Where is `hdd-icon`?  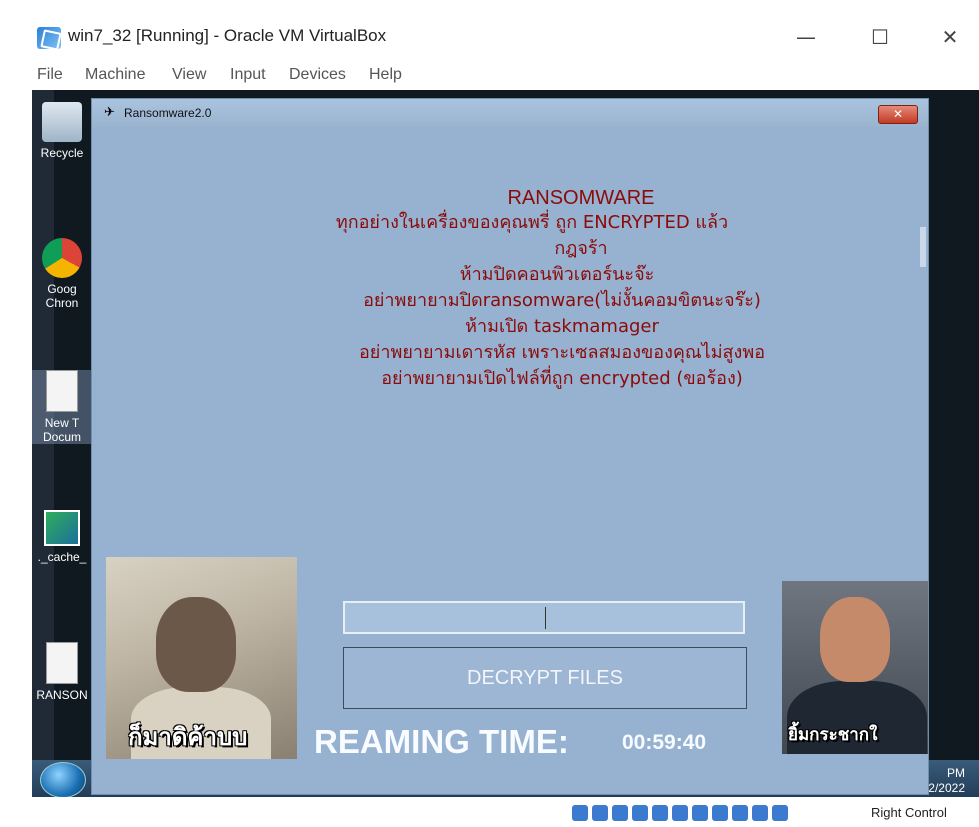
hdd-icon is located at coordinates (580, 813).